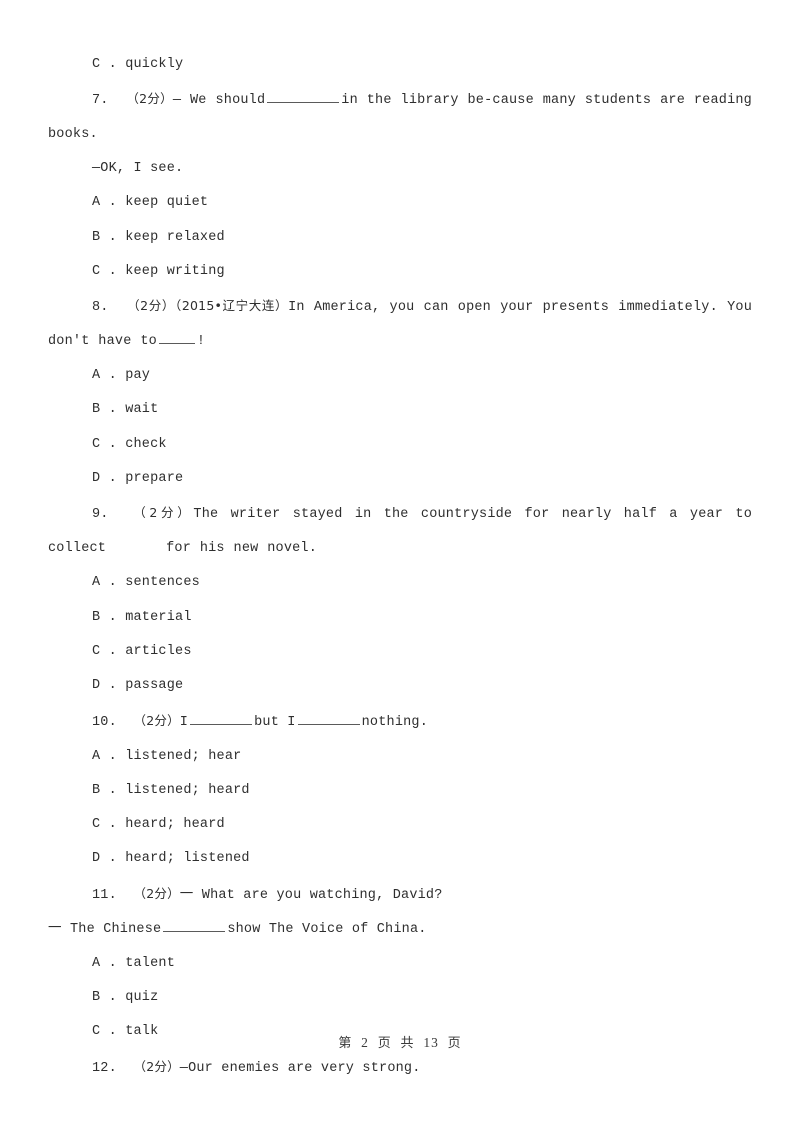 The height and width of the screenshot is (1132, 800). Describe the element at coordinates (100, 101) in the screenshot. I see `question-number: 7.` at that location.